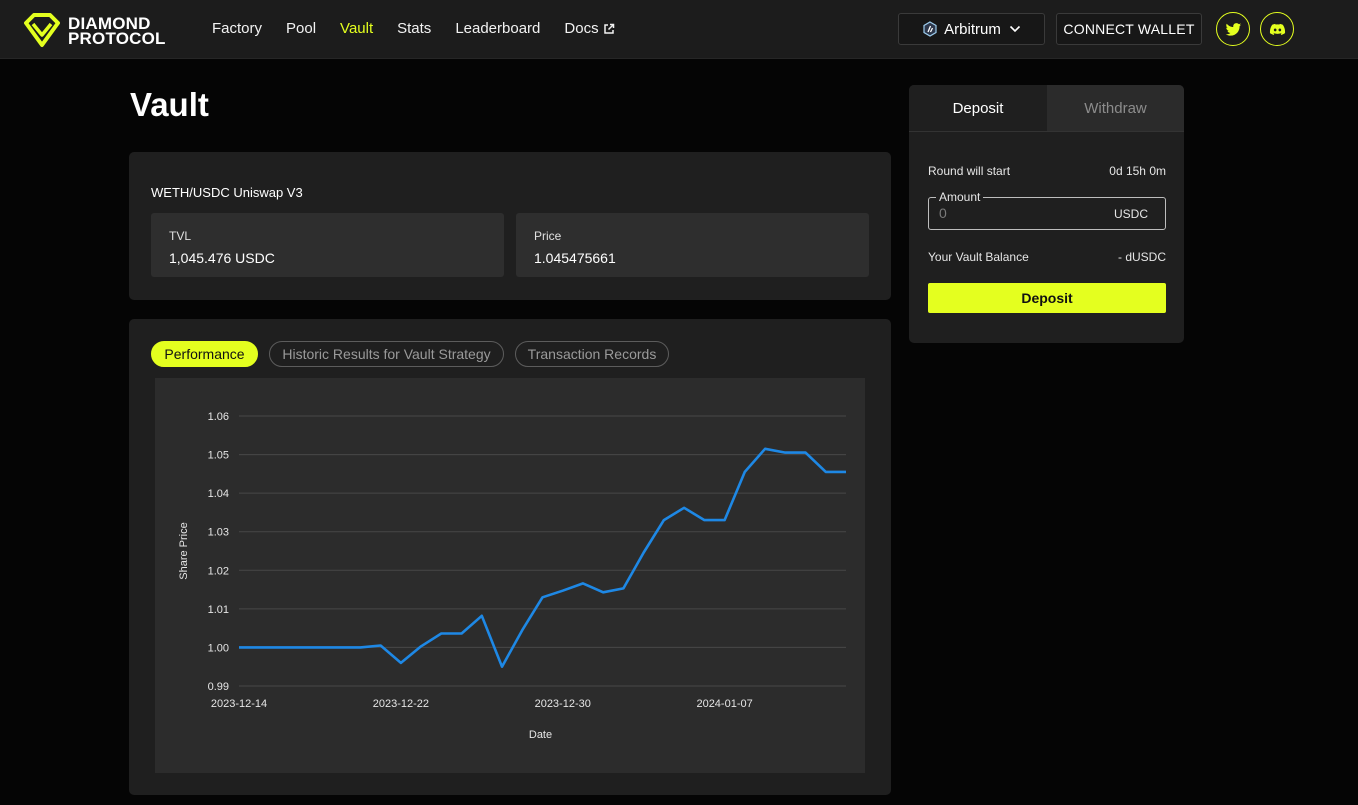  I want to click on external-link-icon, so click(608, 28).